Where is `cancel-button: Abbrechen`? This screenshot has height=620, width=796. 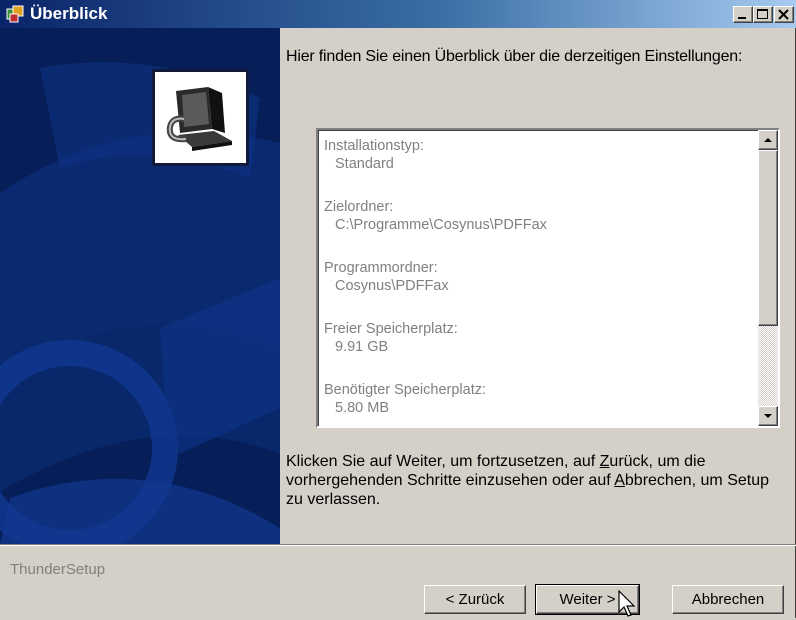 cancel-button: Abbrechen is located at coordinates (728, 599).